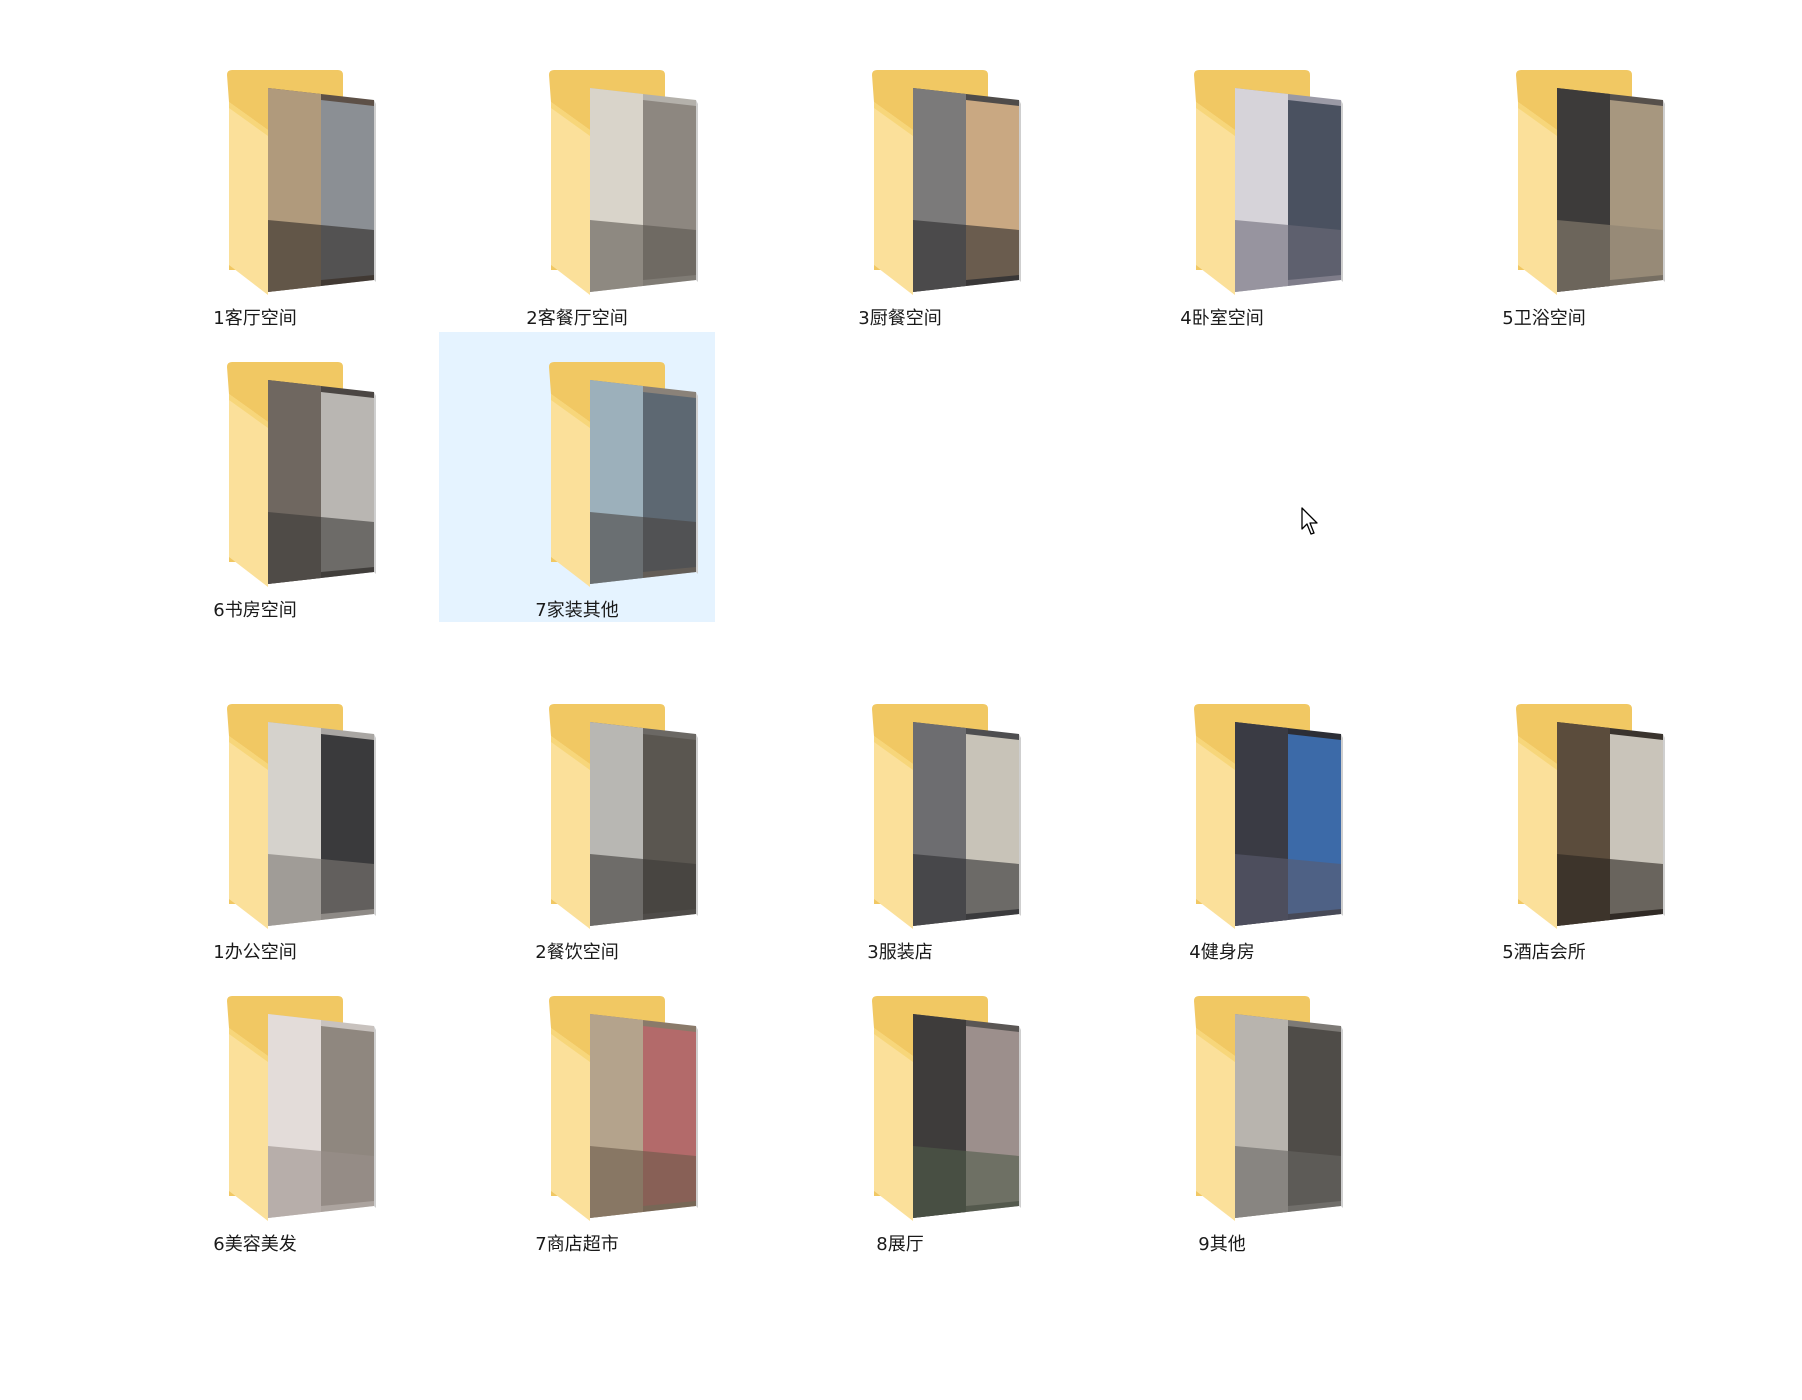 The width and height of the screenshot is (1802, 1400). I want to click on folder-item: 5卫浴空间, so click(1544, 185).